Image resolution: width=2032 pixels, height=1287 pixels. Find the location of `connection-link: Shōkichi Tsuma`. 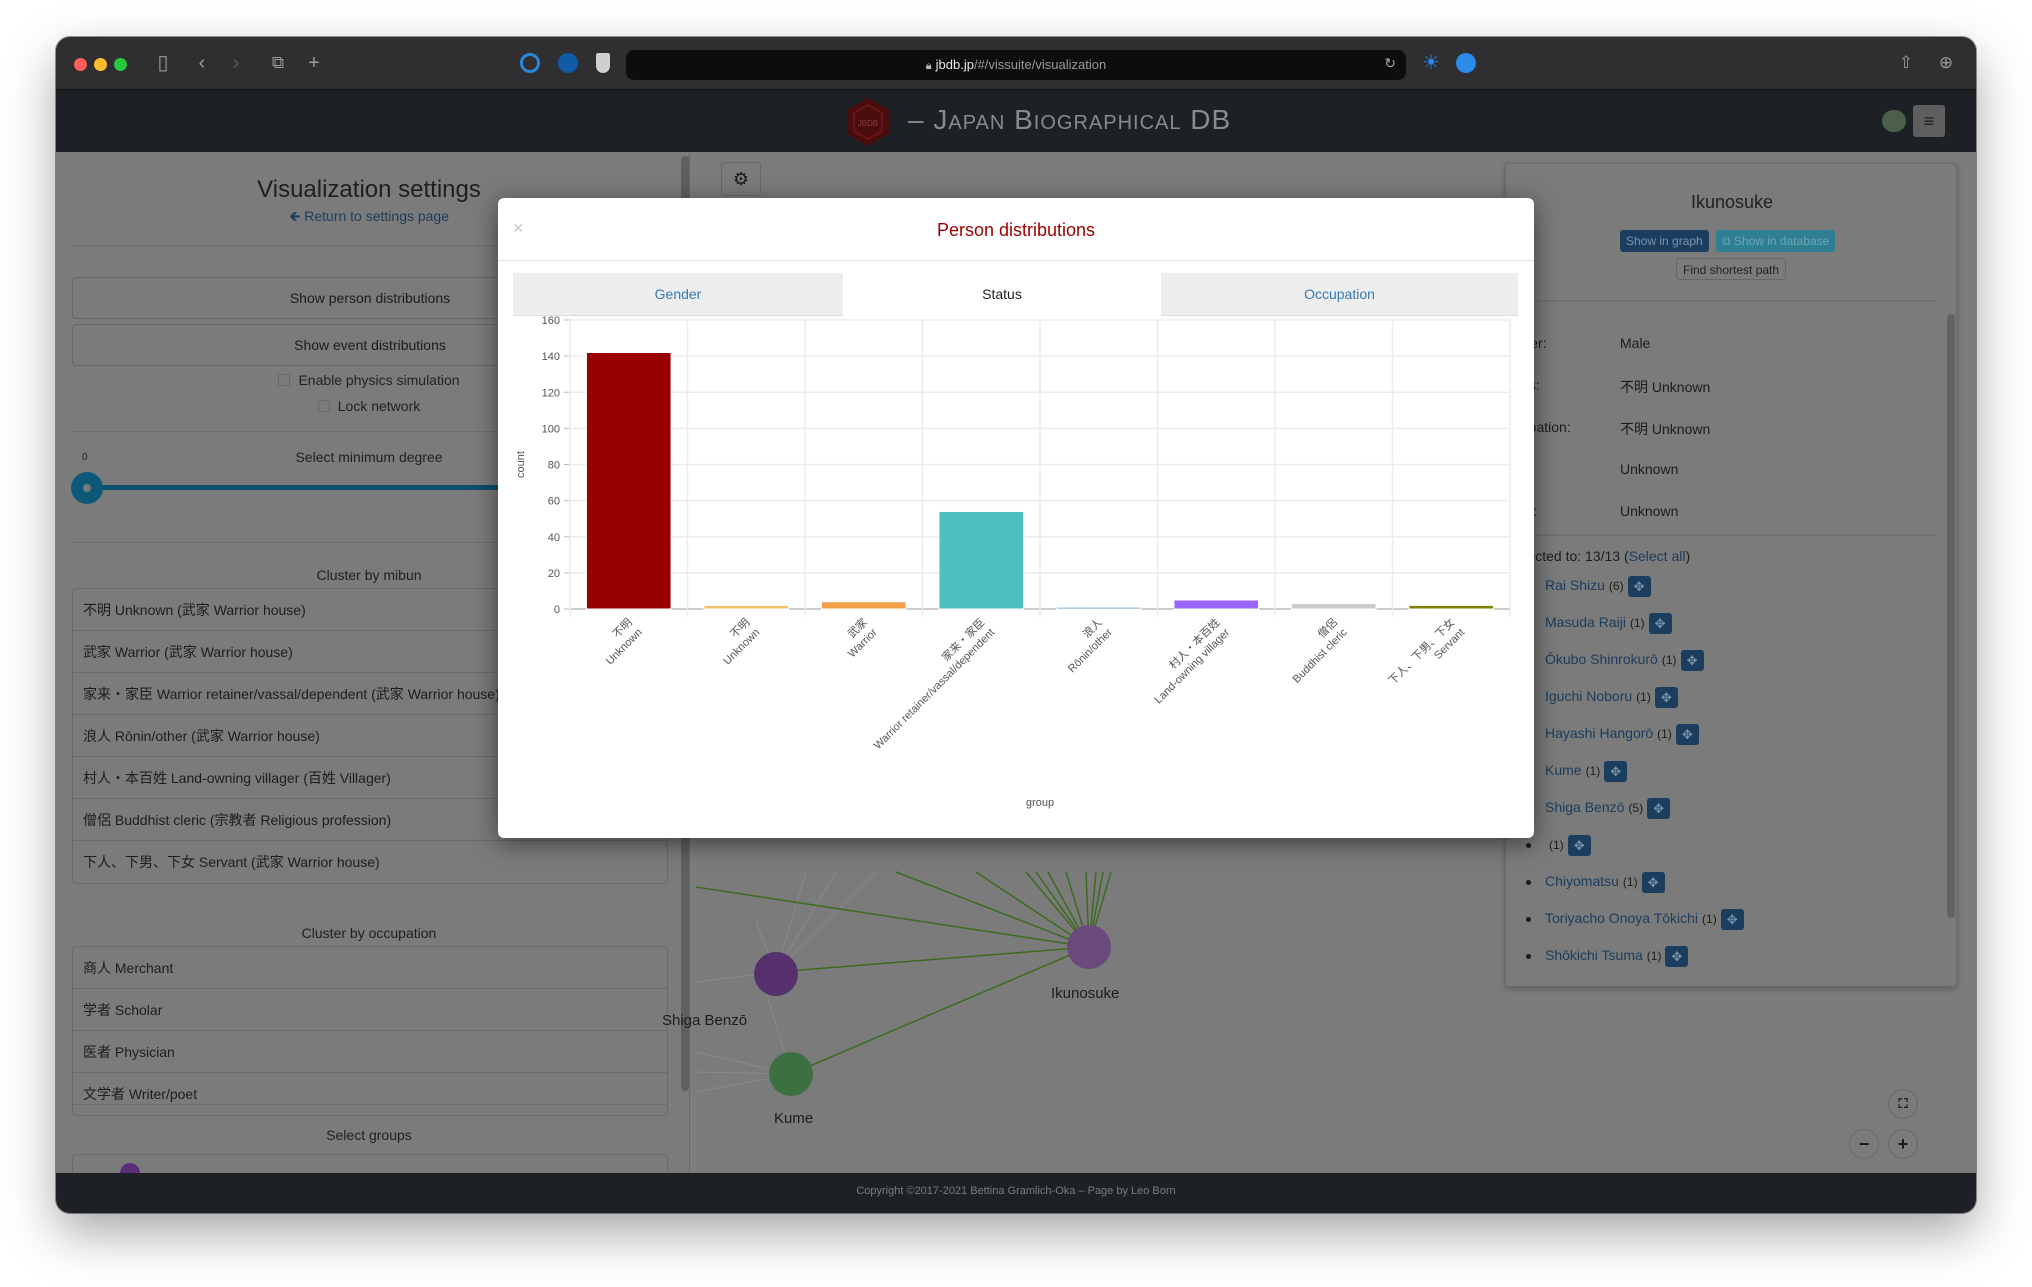

connection-link: Shōkichi Tsuma is located at coordinates (1594, 955).